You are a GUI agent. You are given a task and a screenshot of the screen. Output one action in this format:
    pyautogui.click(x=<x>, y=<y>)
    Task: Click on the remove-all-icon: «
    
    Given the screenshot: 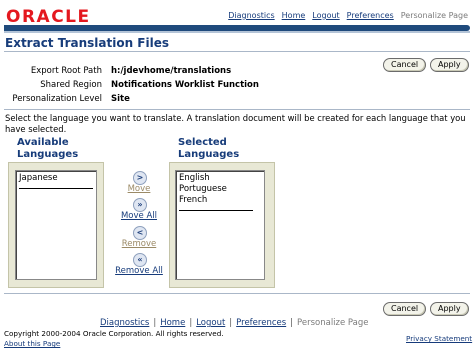 What is the action you would take?
    pyautogui.click(x=140, y=260)
    